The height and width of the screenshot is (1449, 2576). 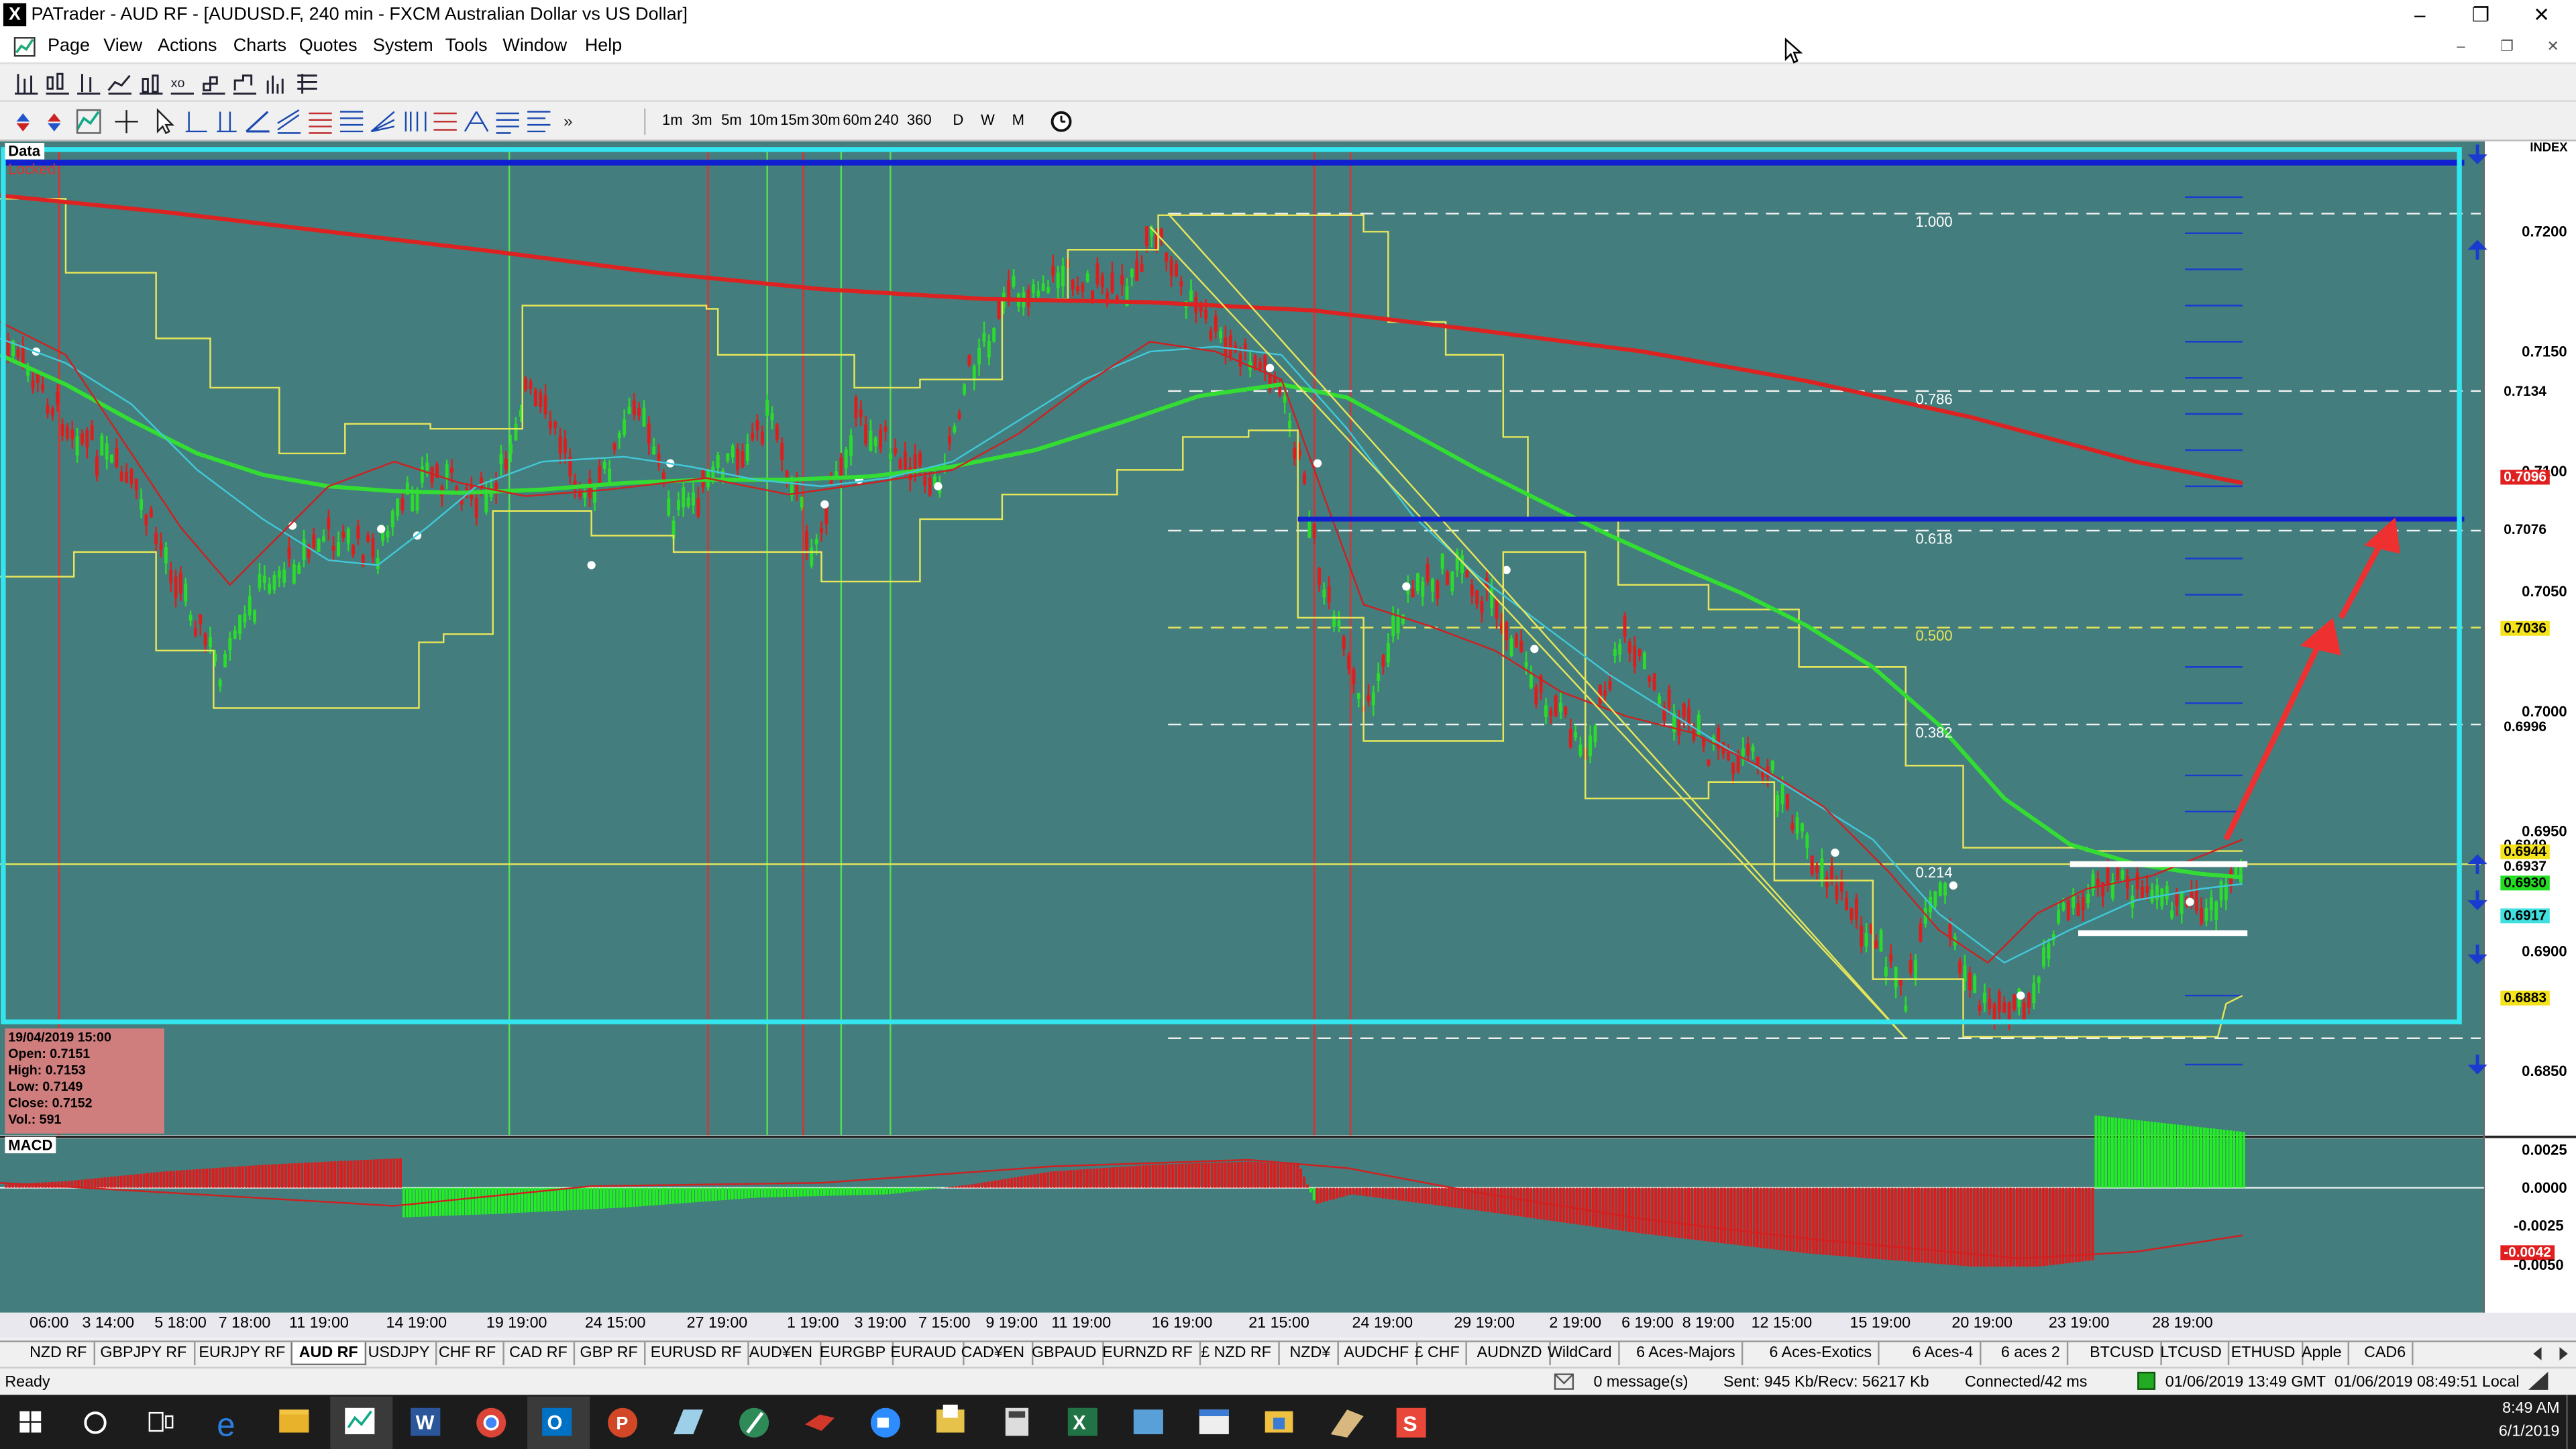 What do you see at coordinates (610, 1354) in the screenshot?
I see `symbol-tab: GBP RF` at bounding box center [610, 1354].